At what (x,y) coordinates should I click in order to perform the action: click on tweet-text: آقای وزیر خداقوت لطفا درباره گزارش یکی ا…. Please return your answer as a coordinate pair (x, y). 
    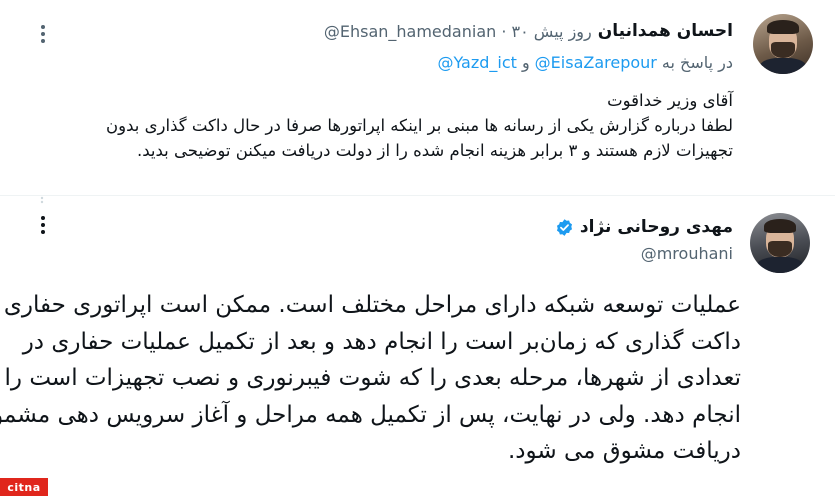
    Looking at the image, I should click on (393, 125).